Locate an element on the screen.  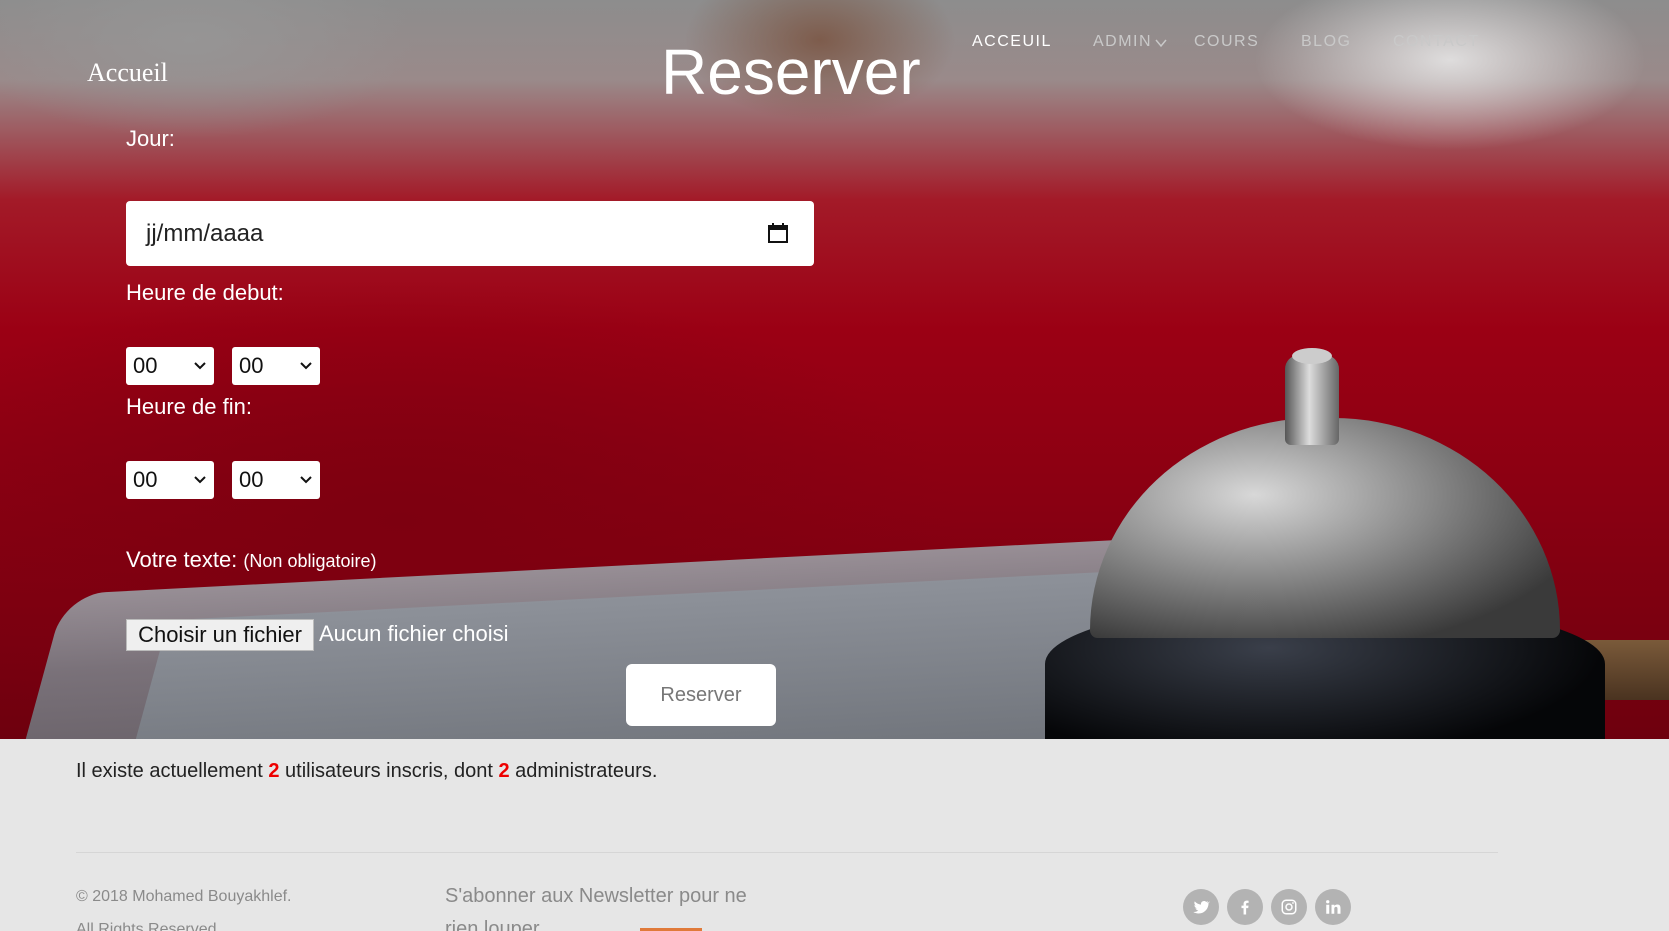
stats-prefix: Il existe actuellement is located at coordinates (172, 771).